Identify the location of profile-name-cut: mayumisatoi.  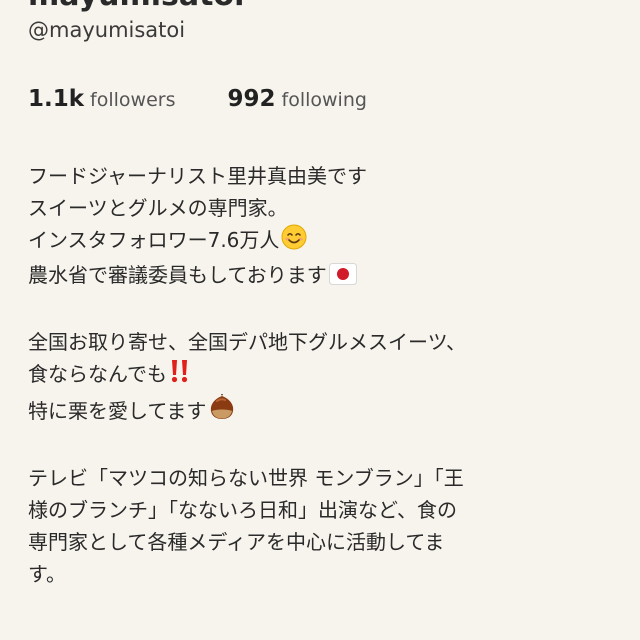
(136, 6).